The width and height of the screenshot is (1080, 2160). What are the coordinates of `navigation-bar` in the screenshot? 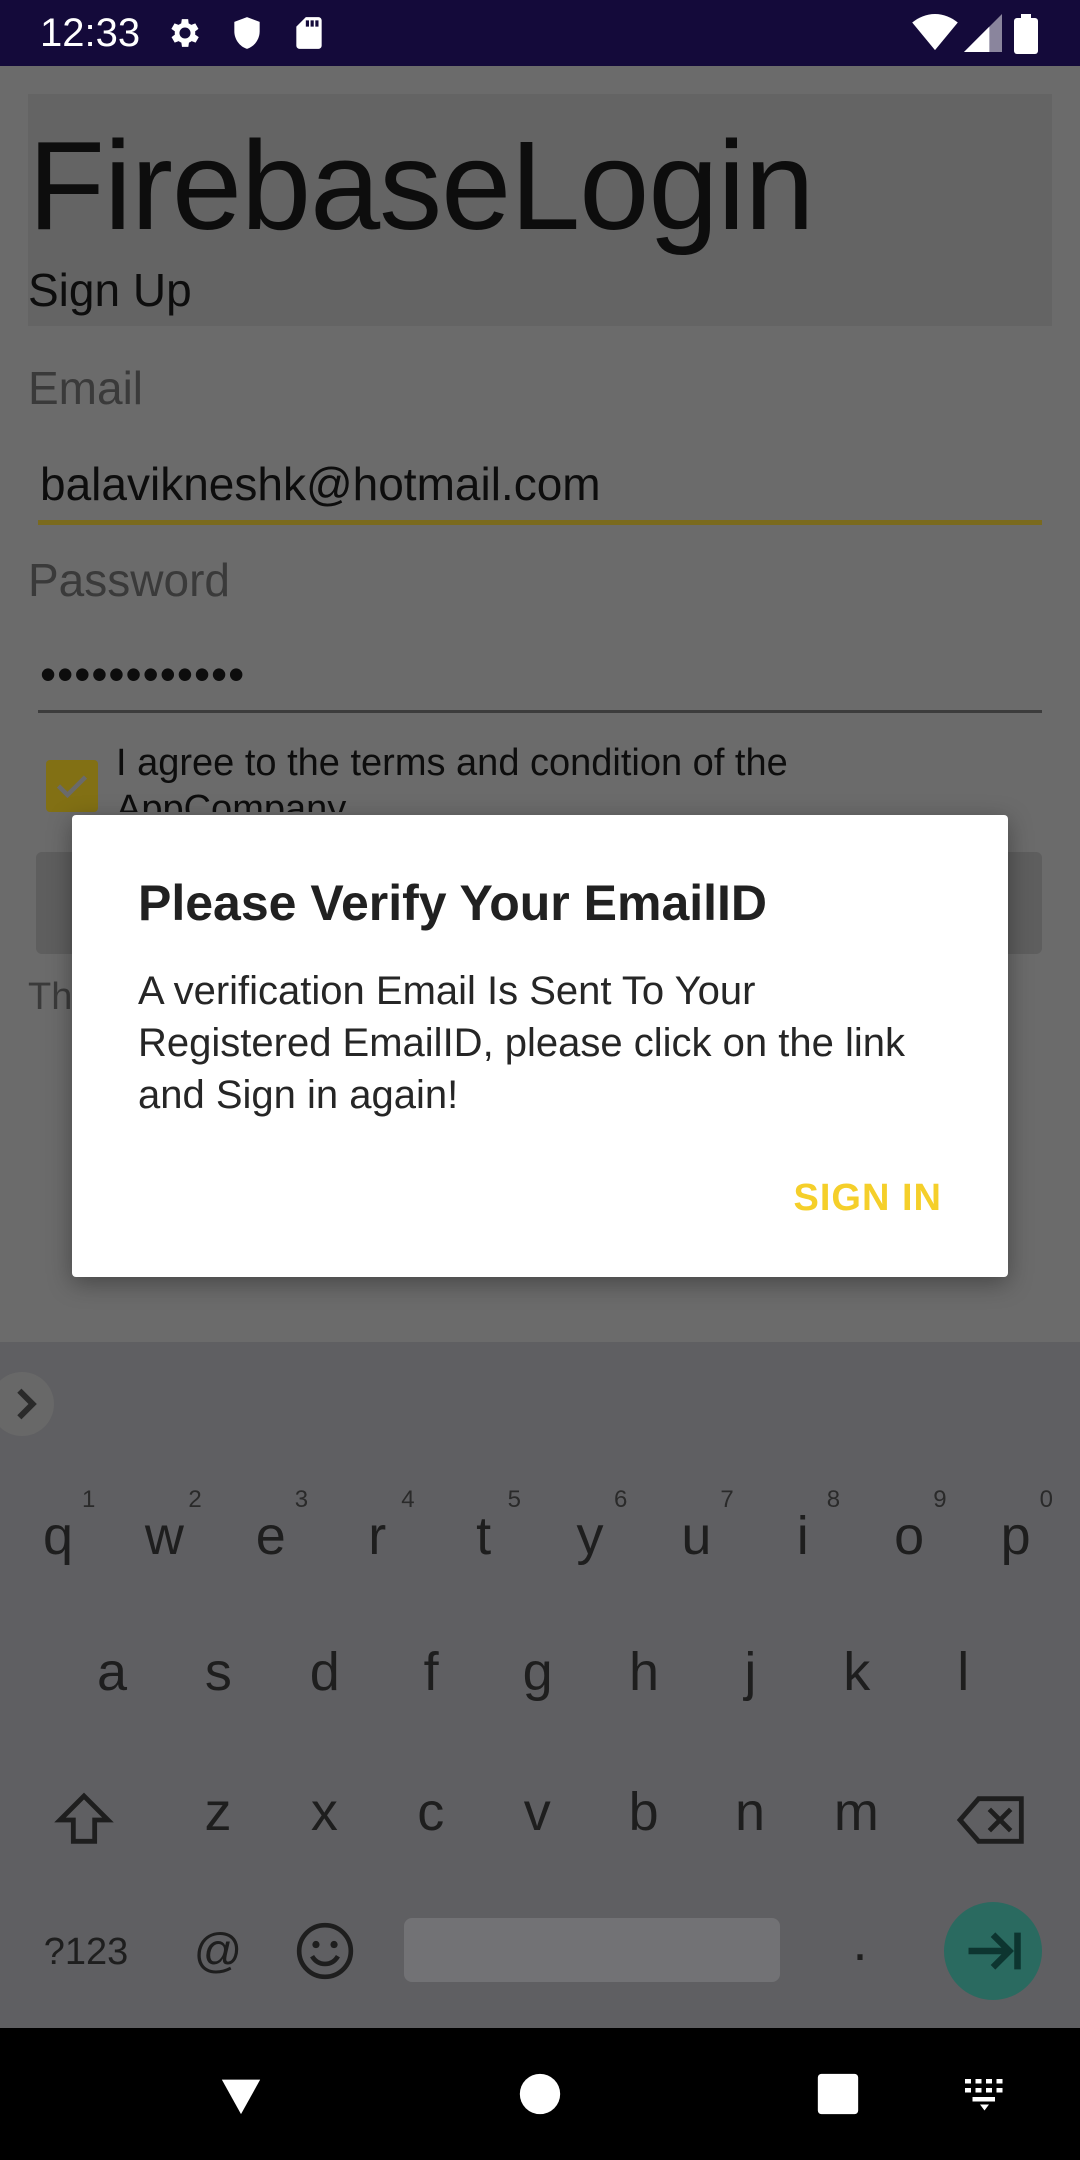 It's located at (540, 2094).